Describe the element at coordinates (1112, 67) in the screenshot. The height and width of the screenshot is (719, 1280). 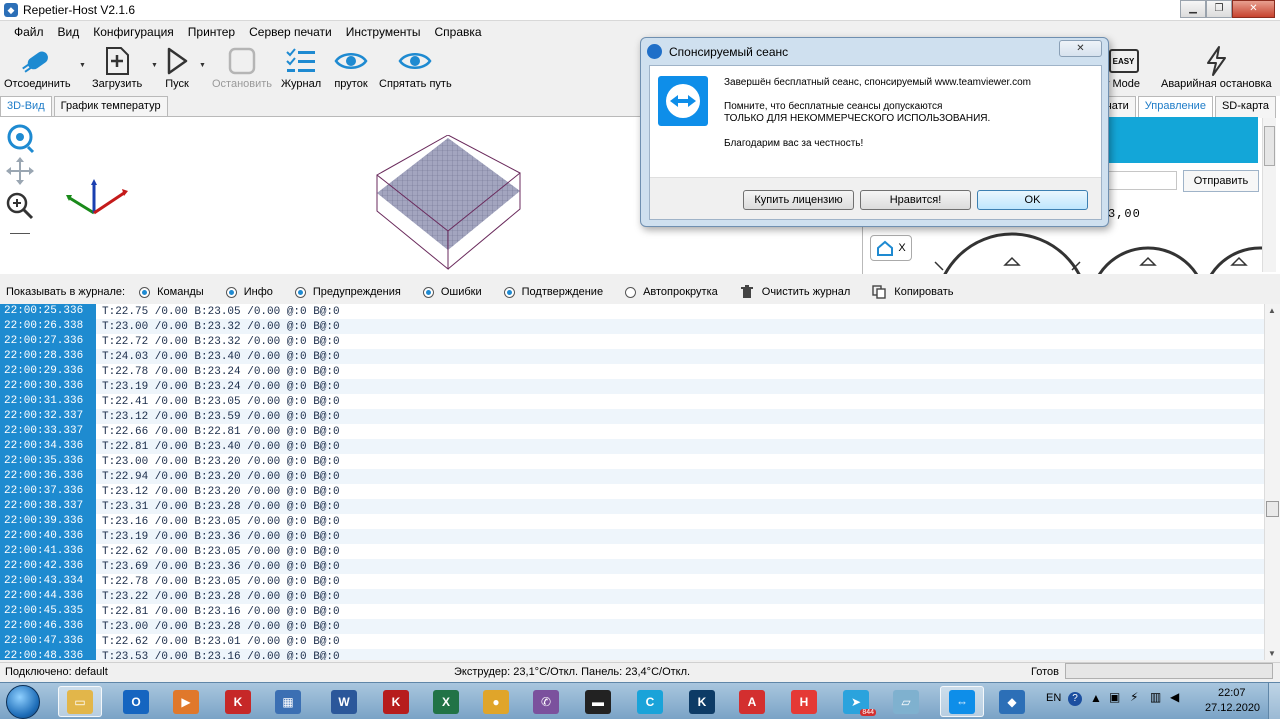
I see `easy-mode-button: EASY Easy Mode` at that location.